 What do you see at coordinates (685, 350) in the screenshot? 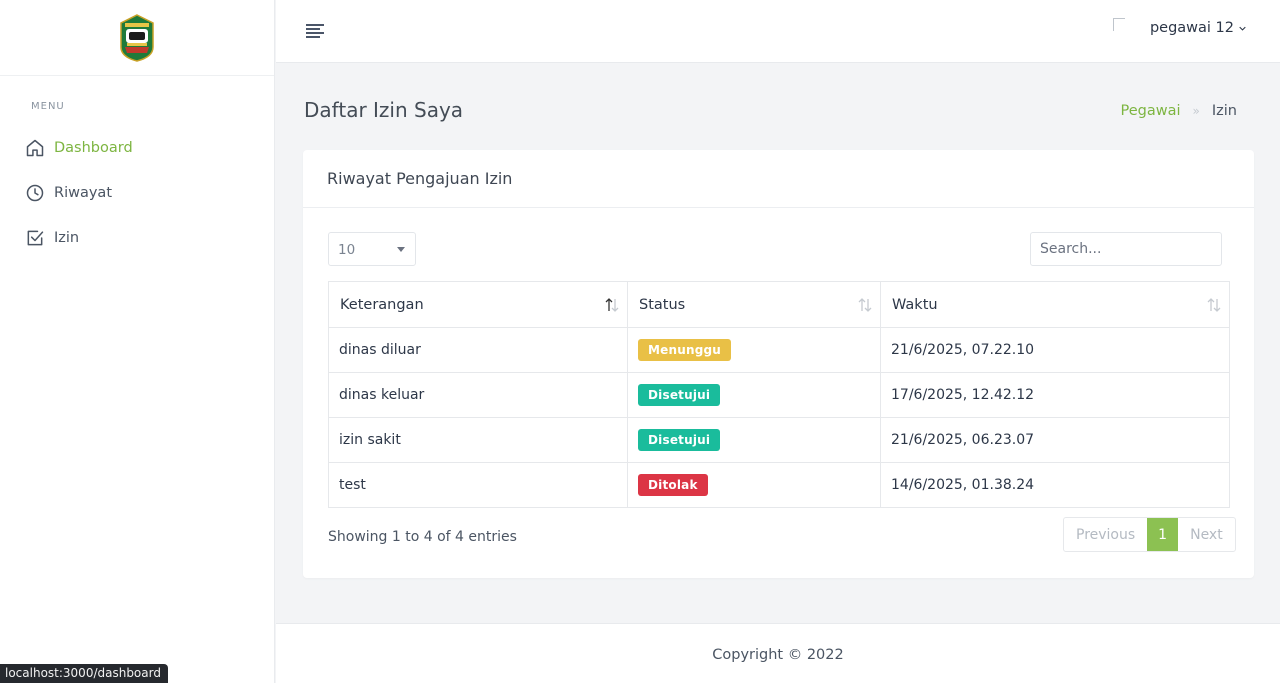
I see `status-badge: Menunggu` at bounding box center [685, 350].